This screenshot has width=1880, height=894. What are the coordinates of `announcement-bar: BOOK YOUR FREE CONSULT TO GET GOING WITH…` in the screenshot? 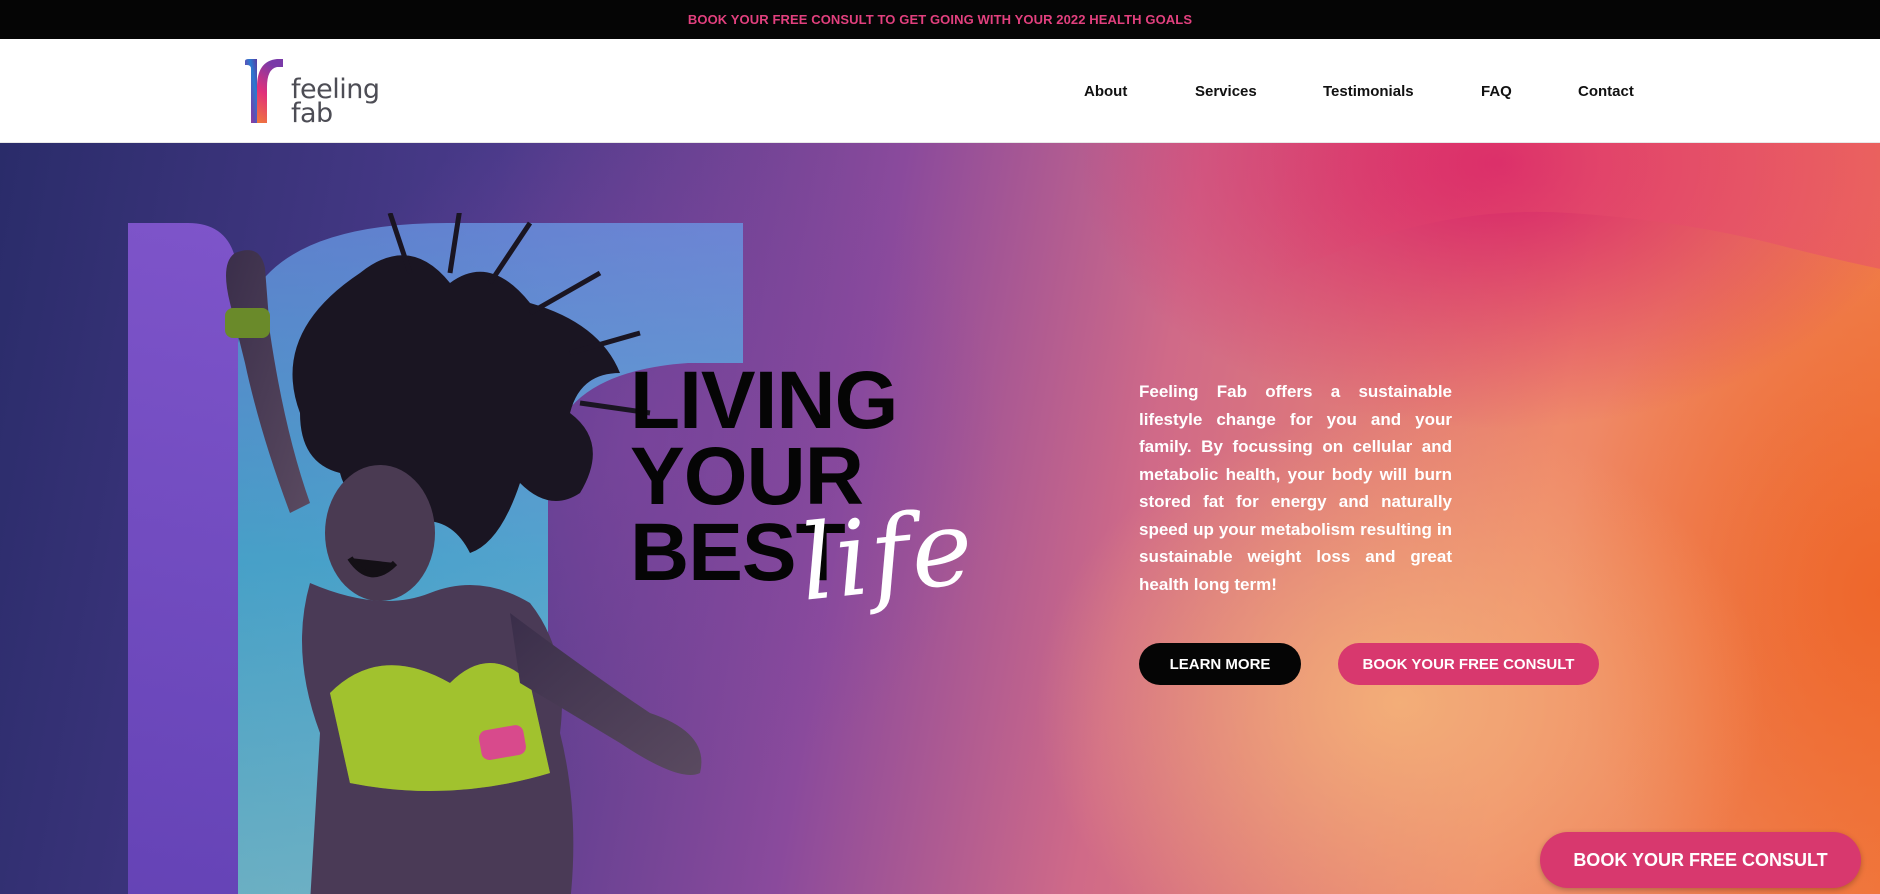 It's located at (940, 19).